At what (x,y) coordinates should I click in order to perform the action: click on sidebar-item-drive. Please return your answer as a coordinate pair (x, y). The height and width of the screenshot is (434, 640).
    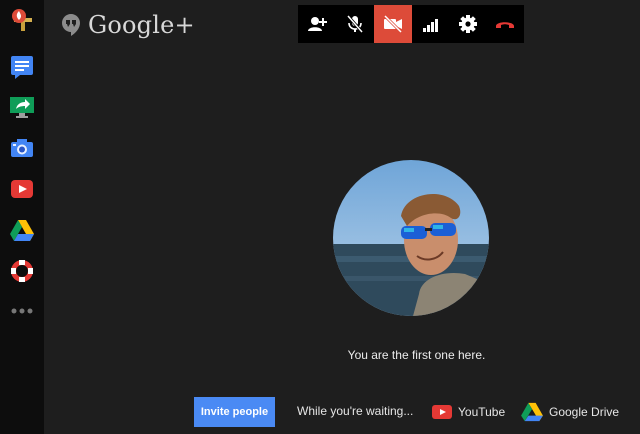
    Looking at the image, I should click on (22, 229).